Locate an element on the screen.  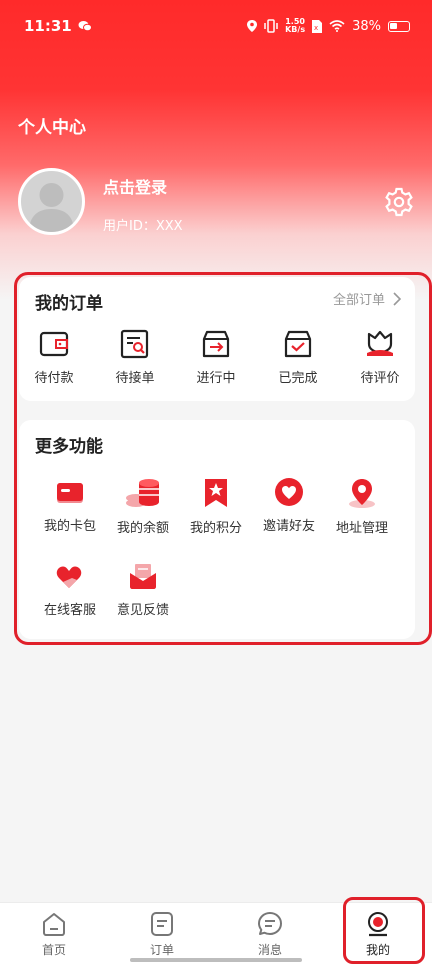
battery-icon is located at coordinates (399, 26).